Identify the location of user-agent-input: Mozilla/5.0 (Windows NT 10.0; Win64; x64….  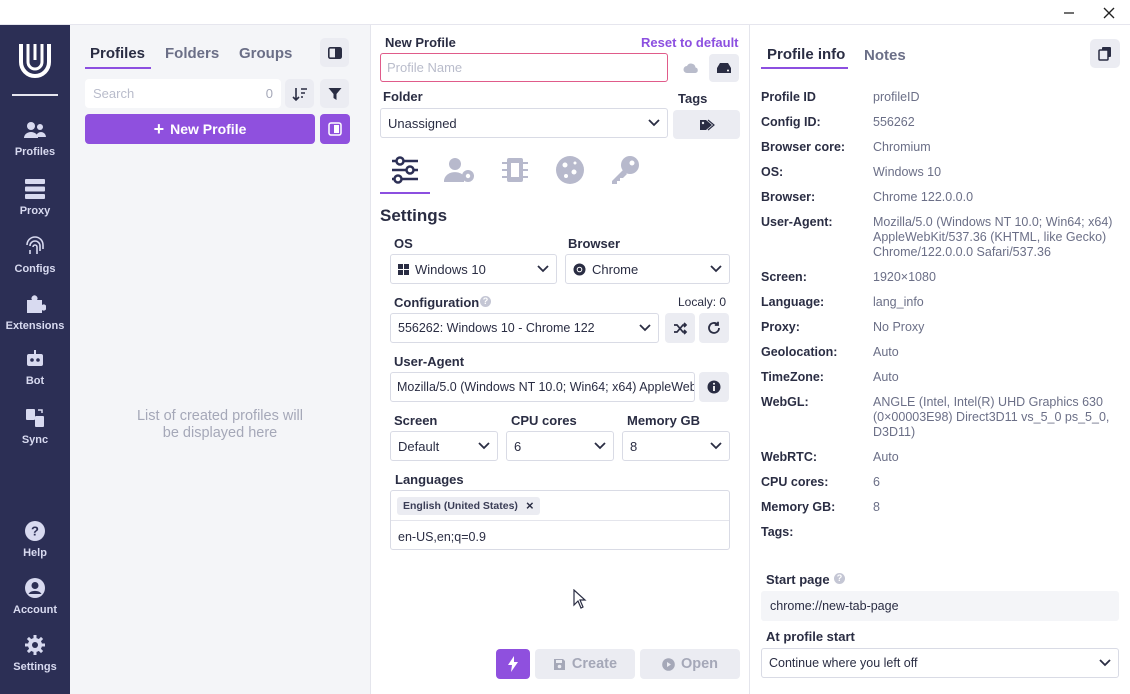
(542, 387).